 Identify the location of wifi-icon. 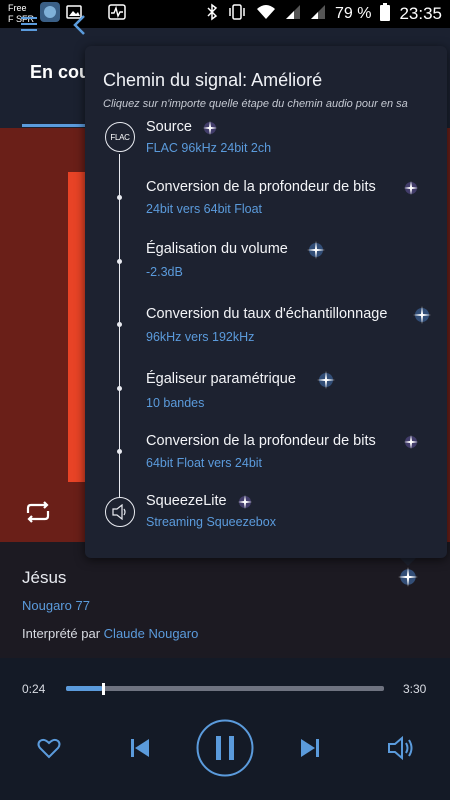
(266, 14).